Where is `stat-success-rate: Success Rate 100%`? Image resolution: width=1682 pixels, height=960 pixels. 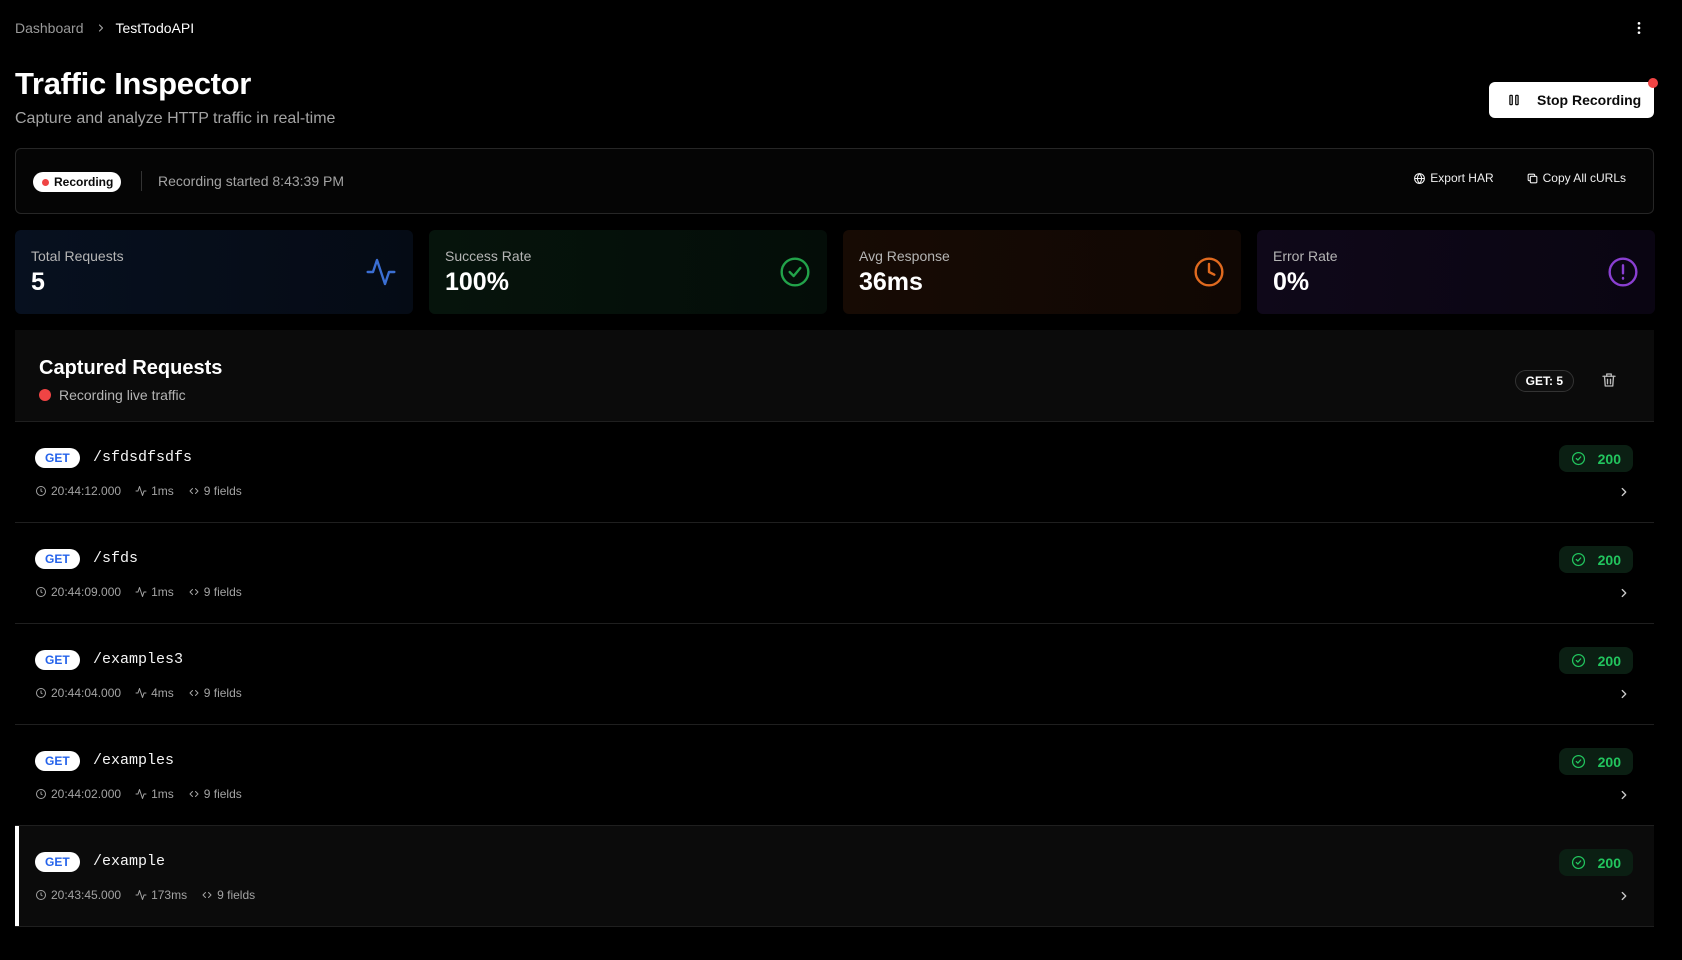
stat-success-rate: Success Rate 100% is located at coordinates (628, 272).